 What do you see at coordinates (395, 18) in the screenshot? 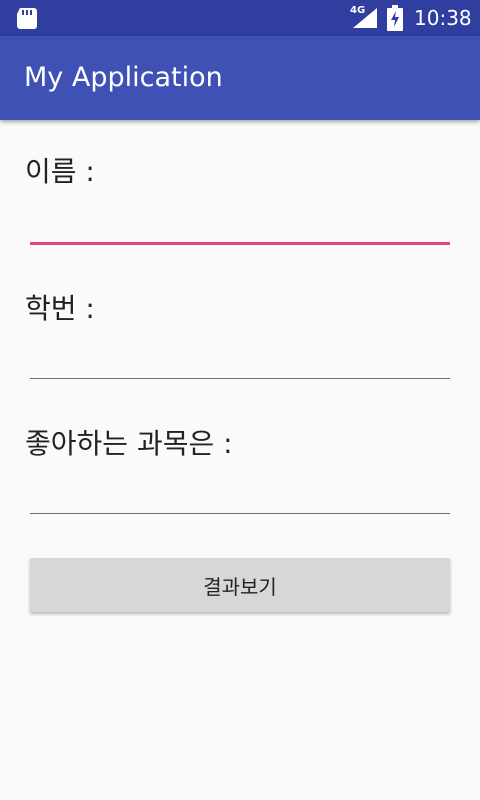
I see `battery-charging-icon` at bounding box center [395, 18].